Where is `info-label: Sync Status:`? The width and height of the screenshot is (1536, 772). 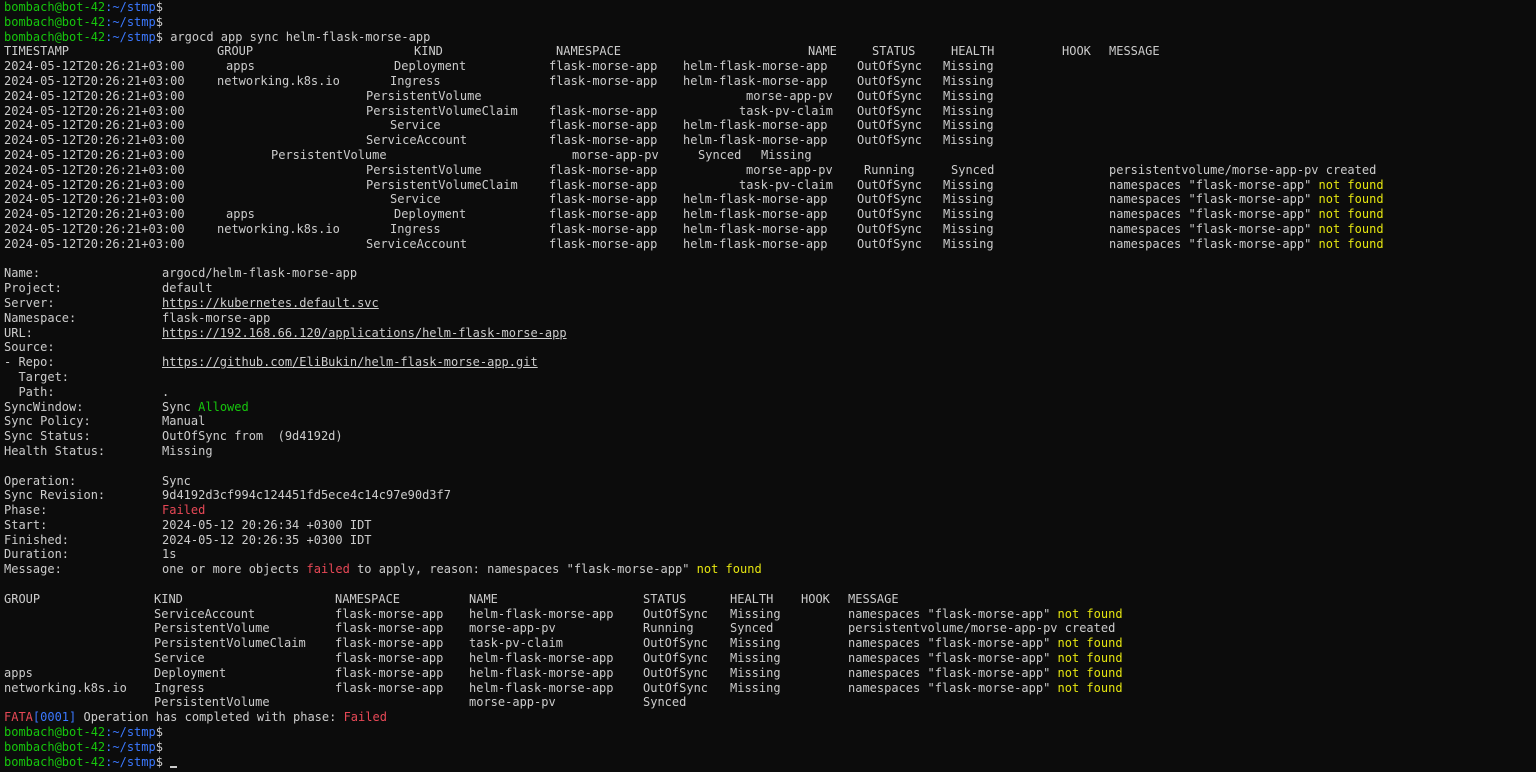 info-label: Sync Status: is located at coordinates (47, 436).